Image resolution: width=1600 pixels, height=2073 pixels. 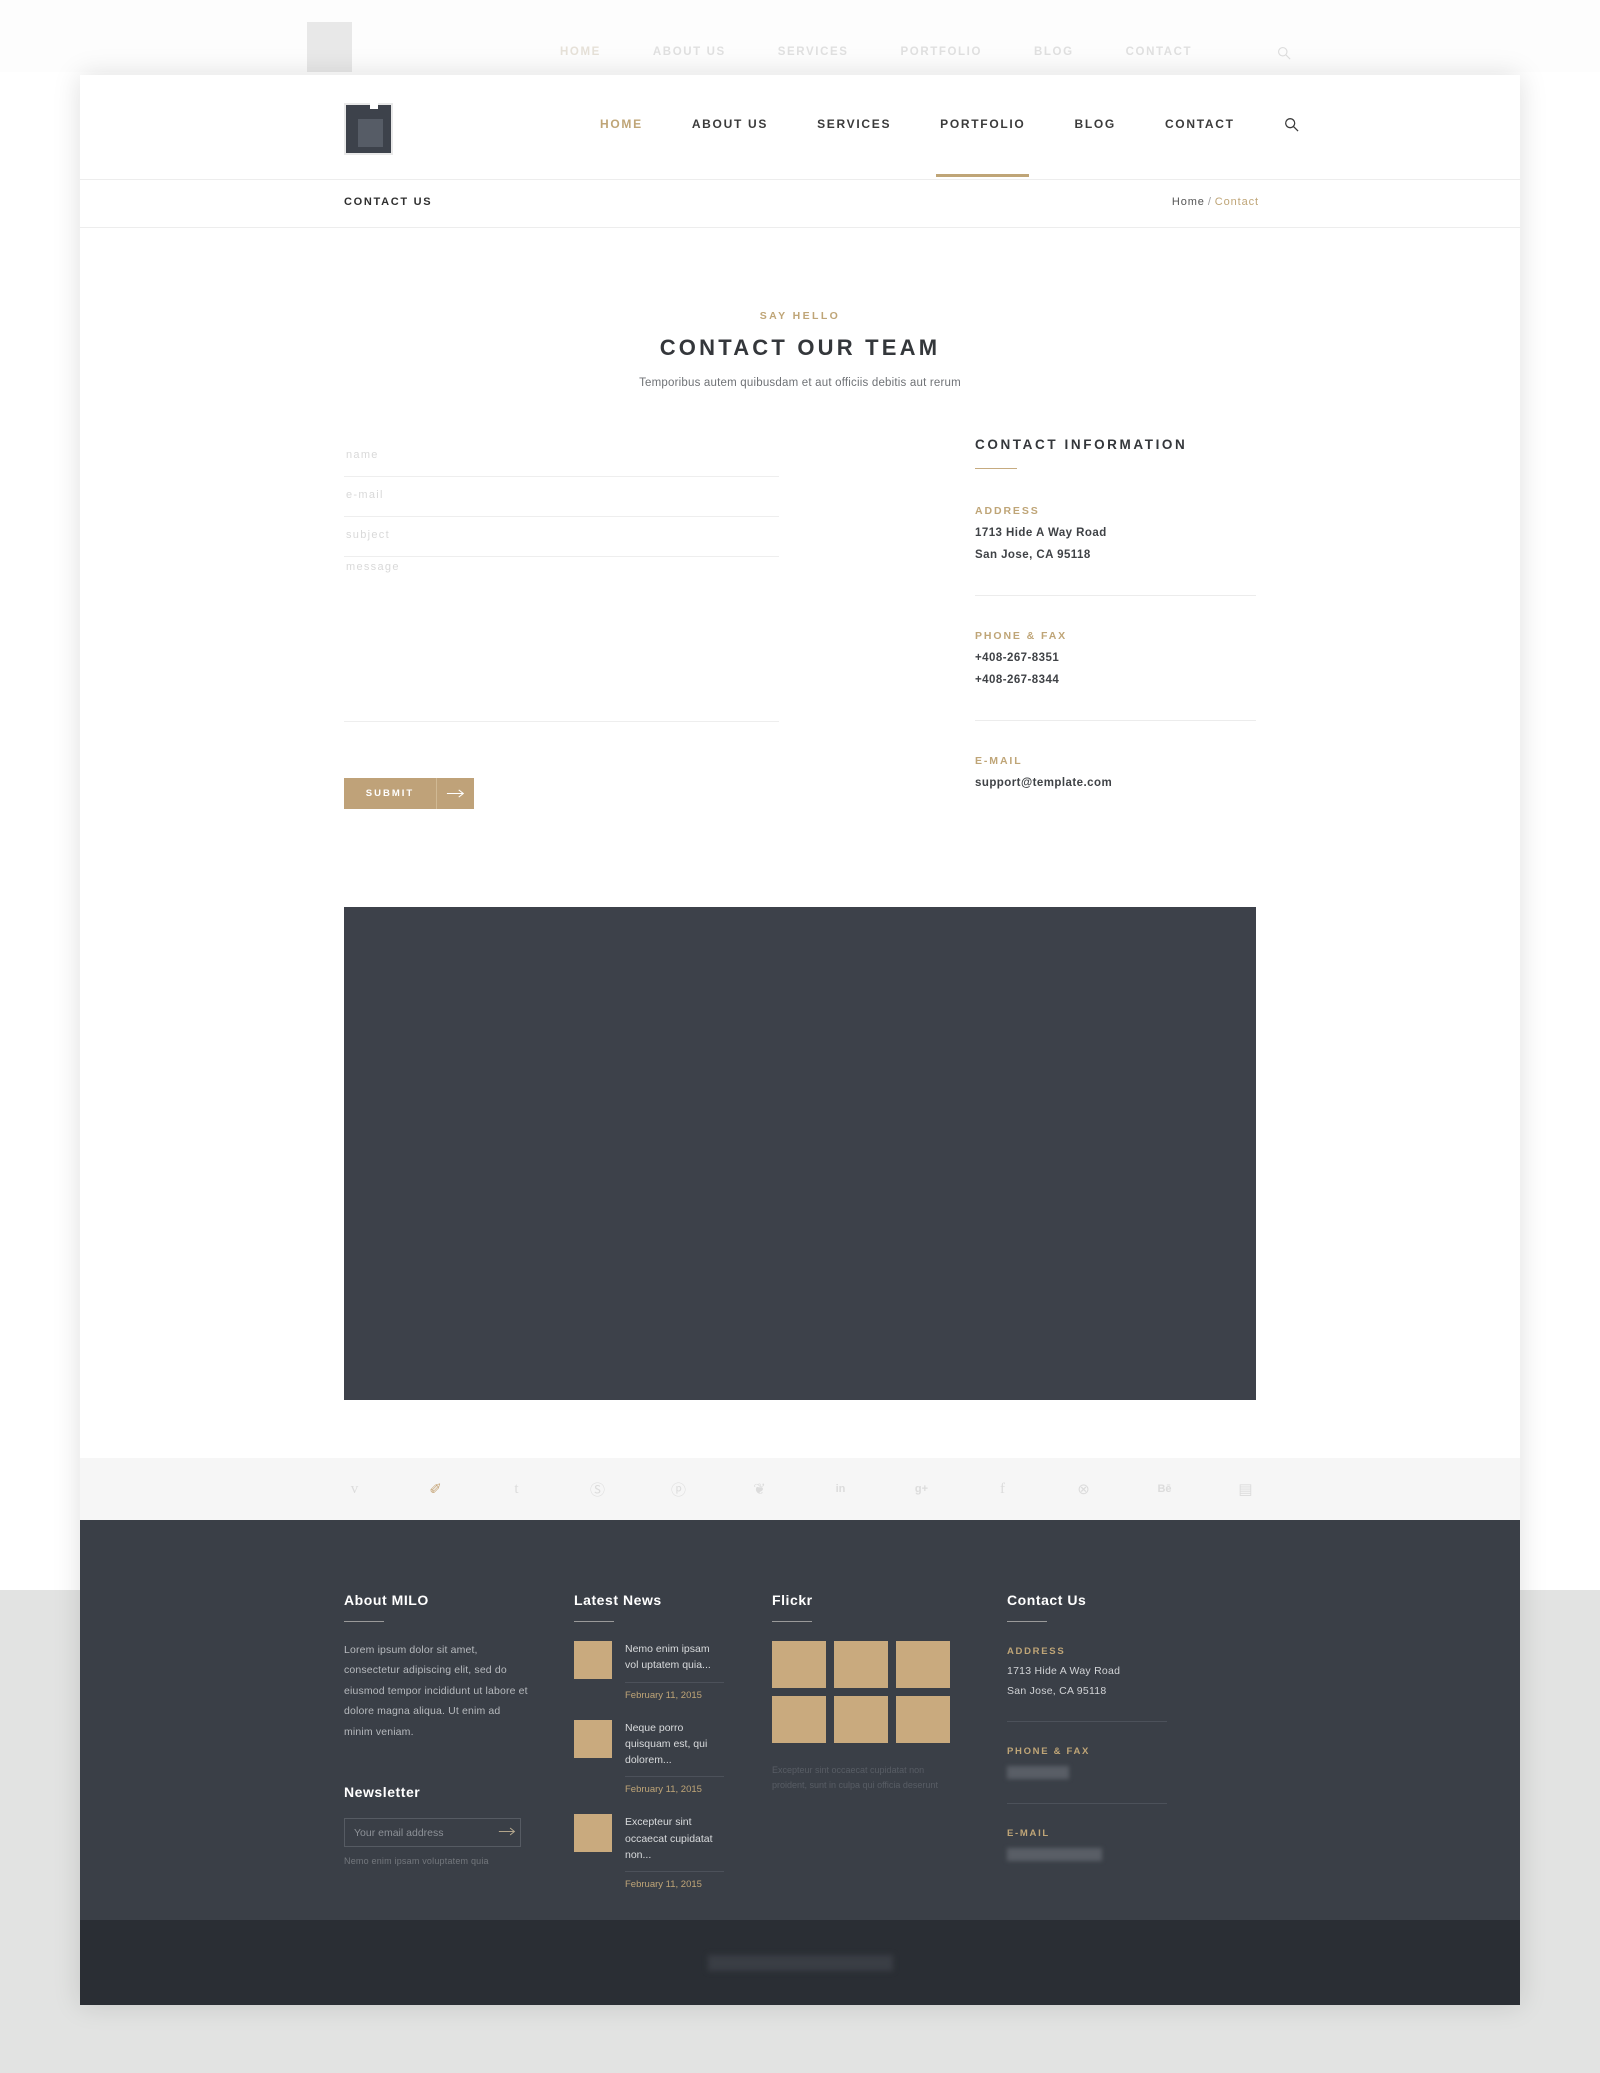 What do you see at coordinates (1245, 1489) in the screenshot?
I see `youtube-icon: ▤` at bounding box center [1245, 1489].